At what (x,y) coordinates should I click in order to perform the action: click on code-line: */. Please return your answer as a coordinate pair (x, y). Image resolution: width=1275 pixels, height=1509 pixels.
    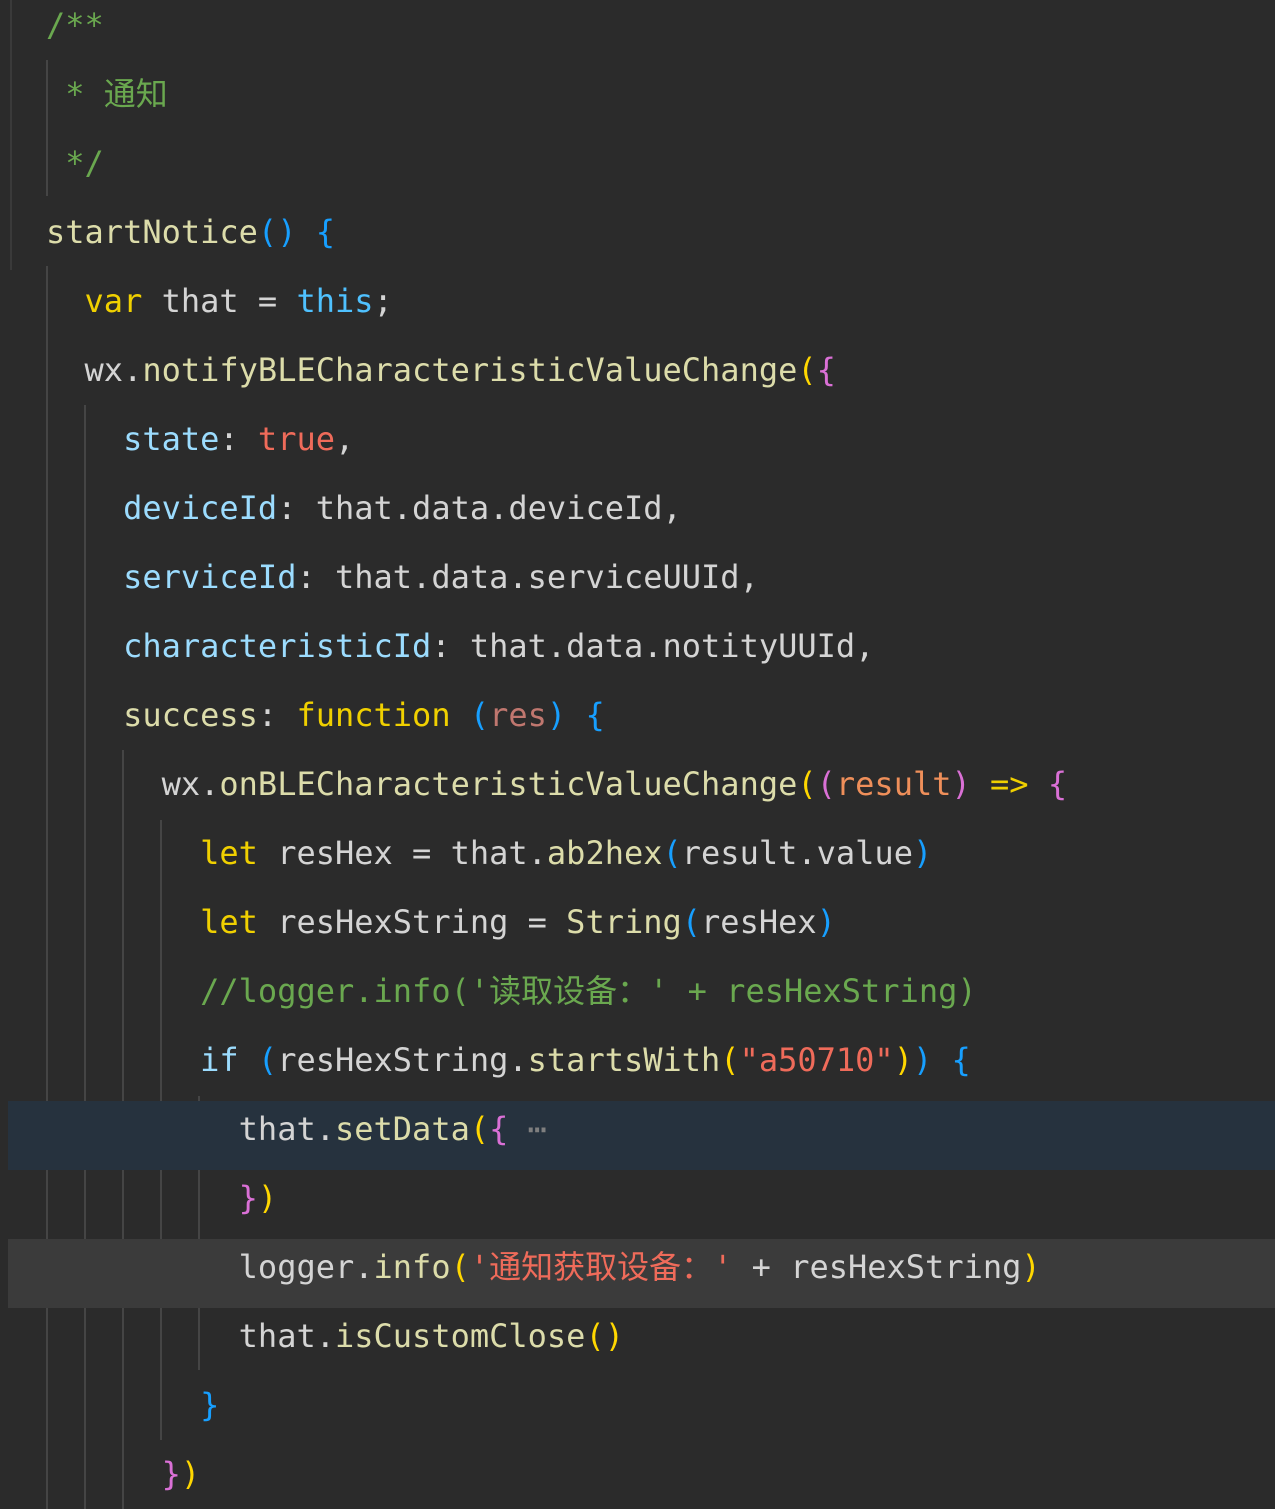
    Looking at the image, I should click on (637, 169).